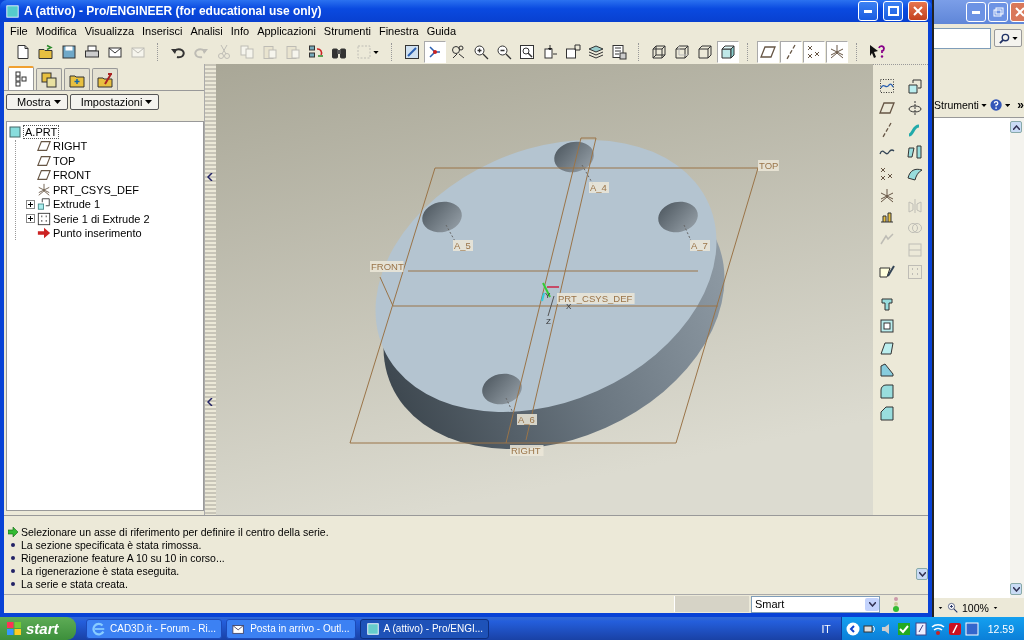 This screenshot has height=640, width=1024. What do you see at coordinates (101, 218) in the screenshot?
I see `tree-item: Serie 1 di Extrude 2` at bounding box center [101, 218].